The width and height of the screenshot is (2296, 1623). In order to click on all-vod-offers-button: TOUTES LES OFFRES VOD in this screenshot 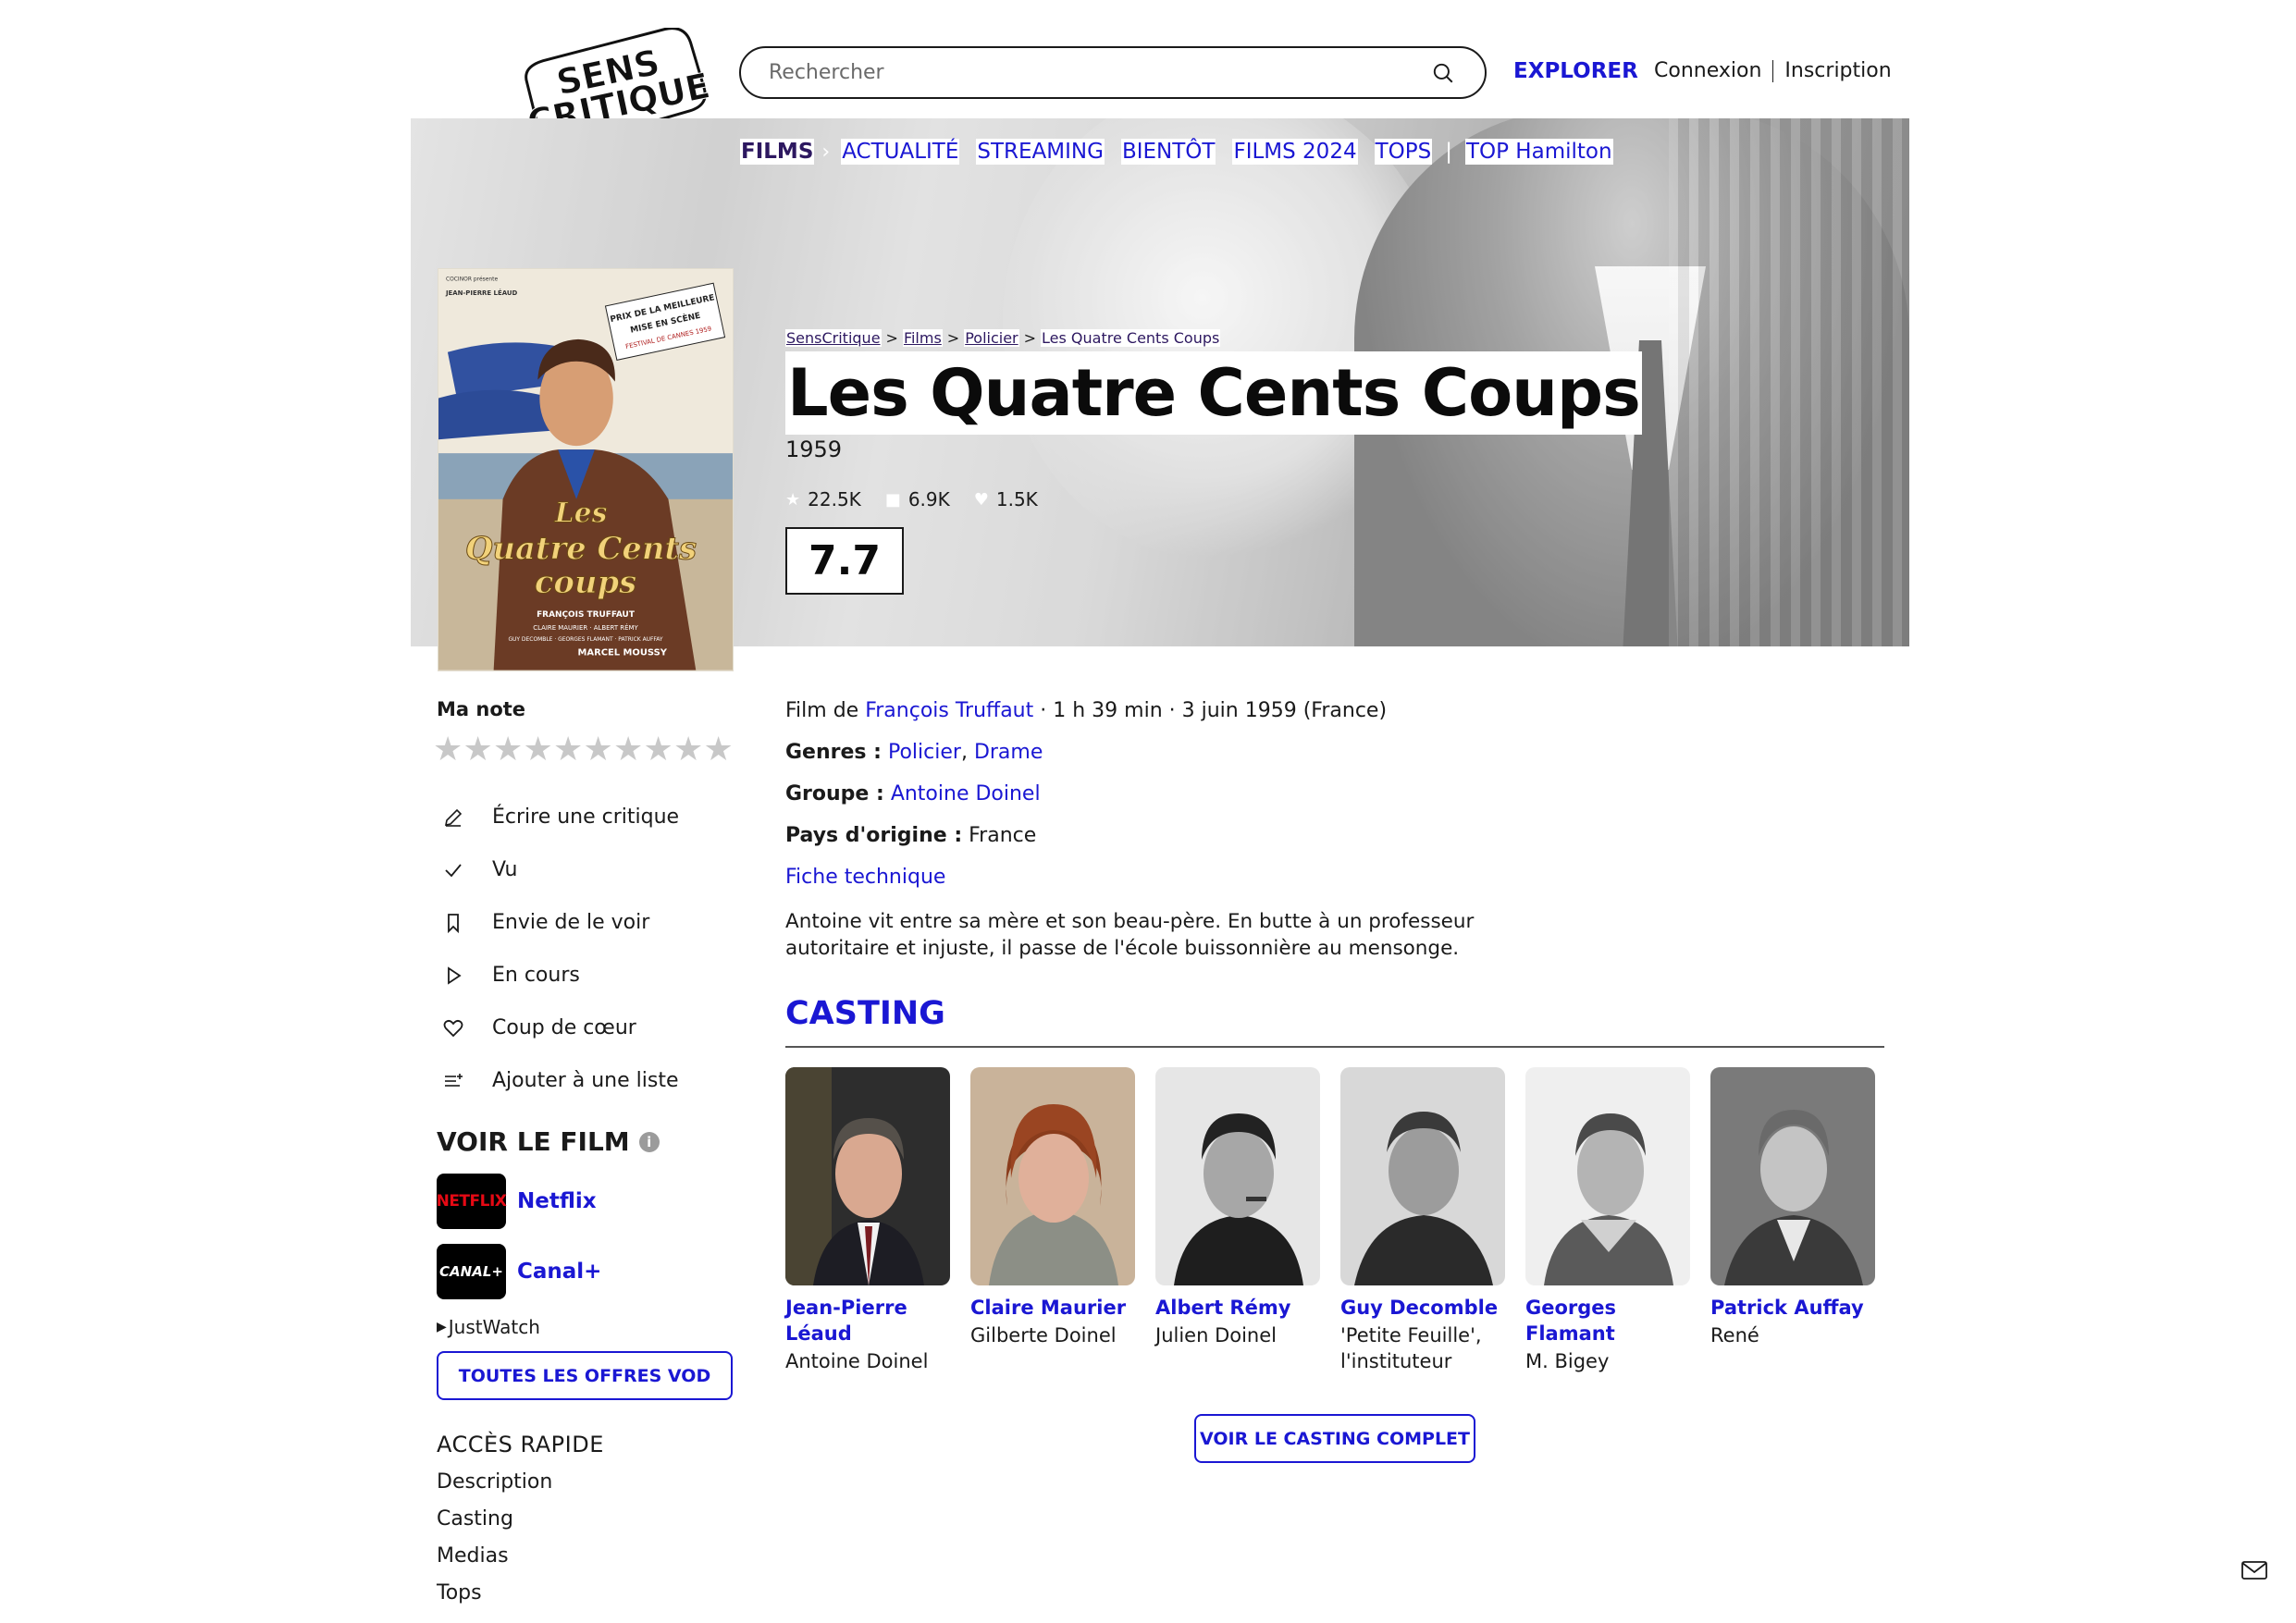, I will do `click(585, 1375)`.